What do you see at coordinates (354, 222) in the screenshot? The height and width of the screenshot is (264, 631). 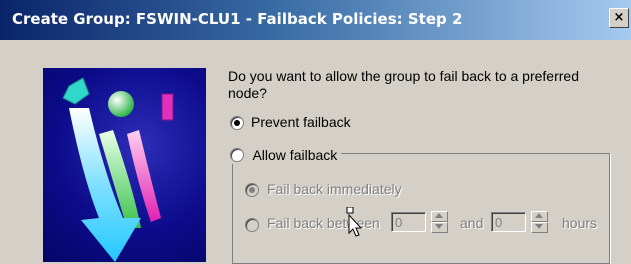 I see `mouse-cursor-icon` at bounding box center [354, 222].